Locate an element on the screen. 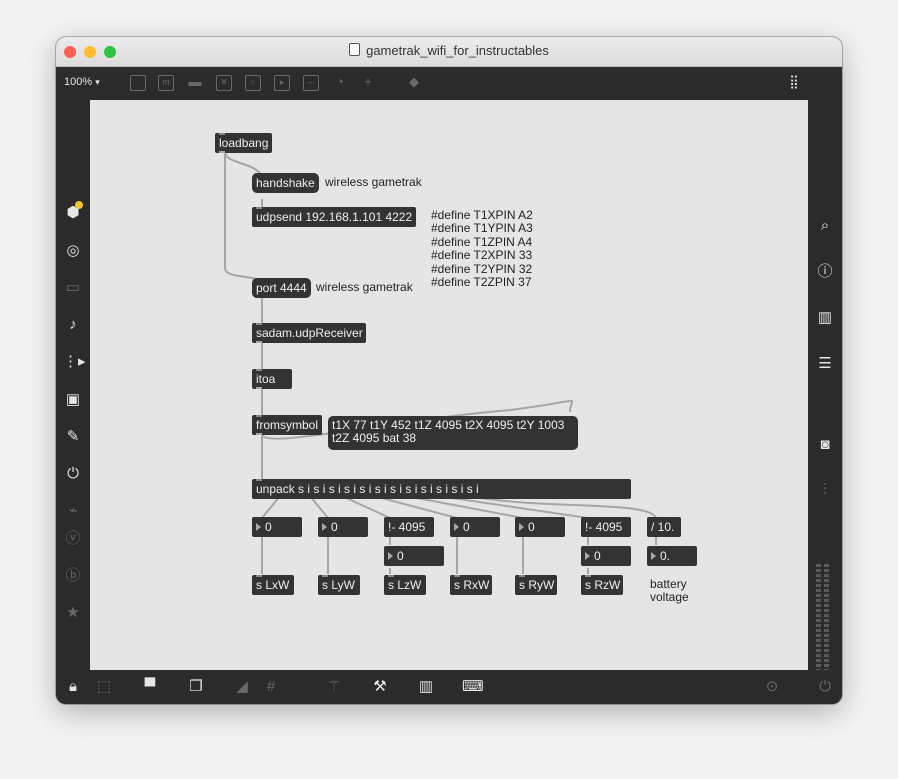 The width and height of the screenshot is (898, 779). v-icon: ⓥ is located at coordinates (73, 539).